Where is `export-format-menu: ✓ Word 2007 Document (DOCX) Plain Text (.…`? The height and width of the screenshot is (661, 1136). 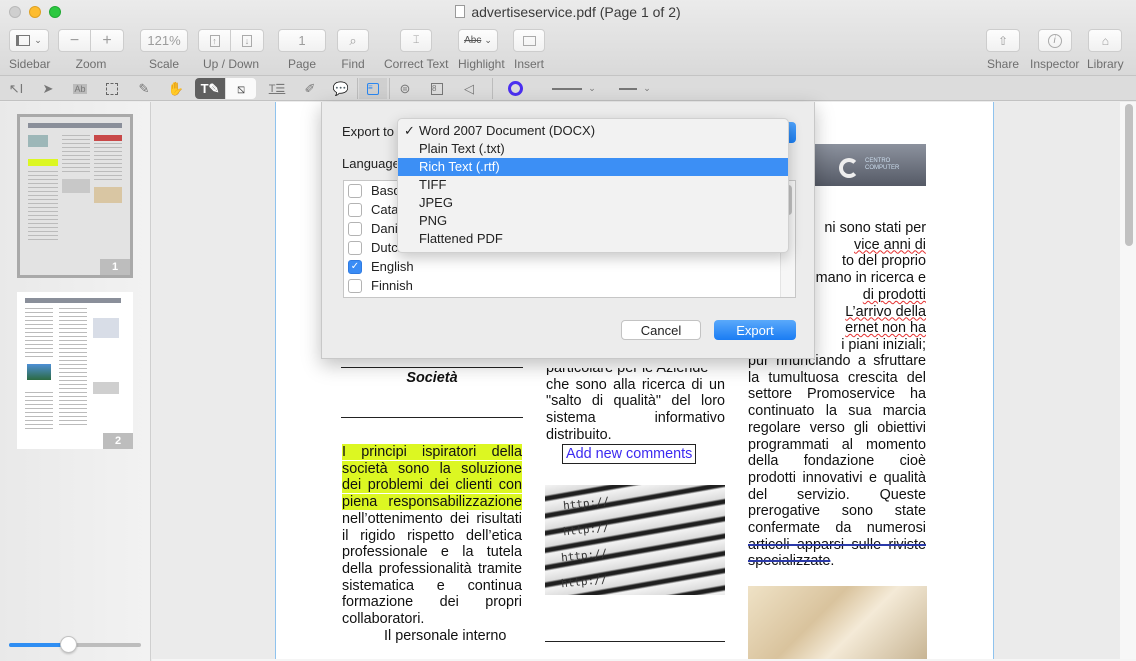
export-format-menu: ✓ Word 2007 Document (DOCX) Plain Text (.… is located at coordinates (593, 185).